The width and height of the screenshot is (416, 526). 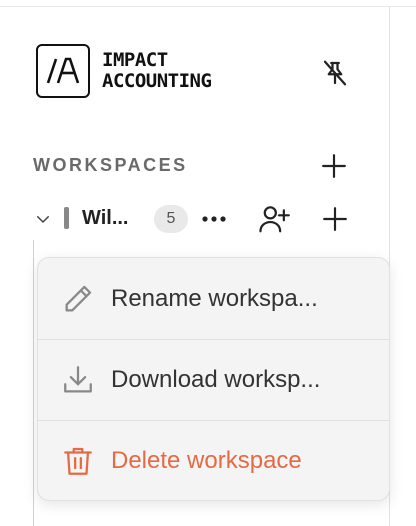 I want to click on unpin-sidebar-button, so click(x=335, y=73).